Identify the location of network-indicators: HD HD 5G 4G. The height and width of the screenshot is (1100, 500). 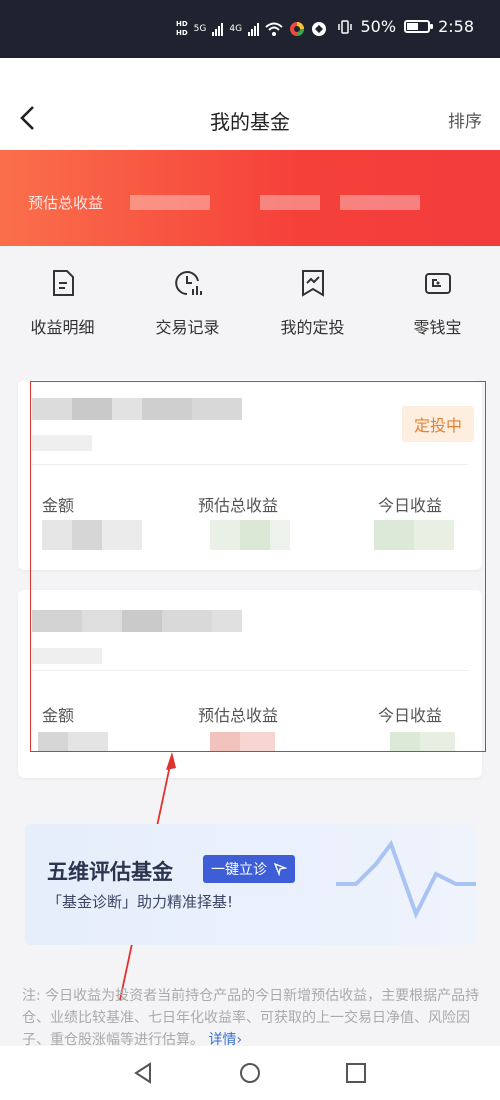
(251, 29).